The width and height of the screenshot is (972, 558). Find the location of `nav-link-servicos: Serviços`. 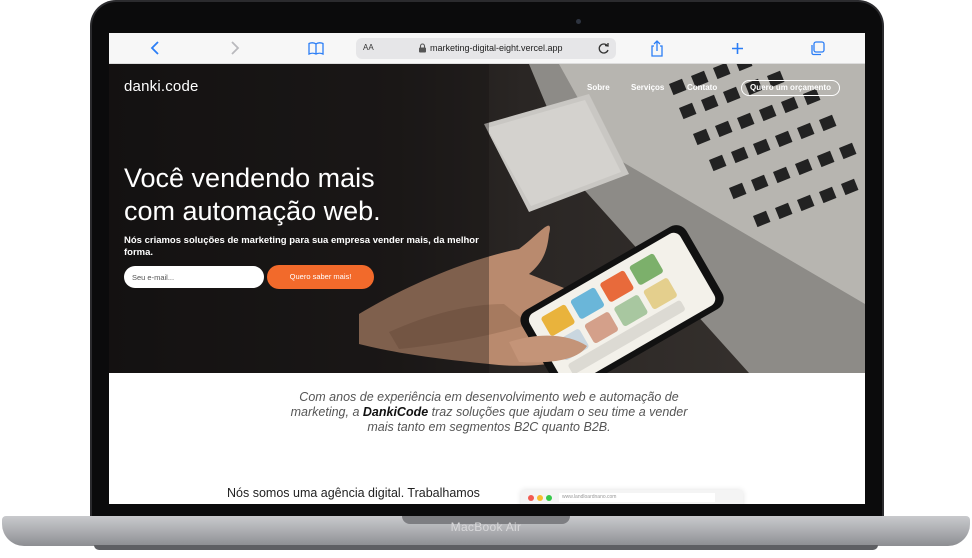

nav-link-servicos: Serviços is located at coordinates (647, 87).